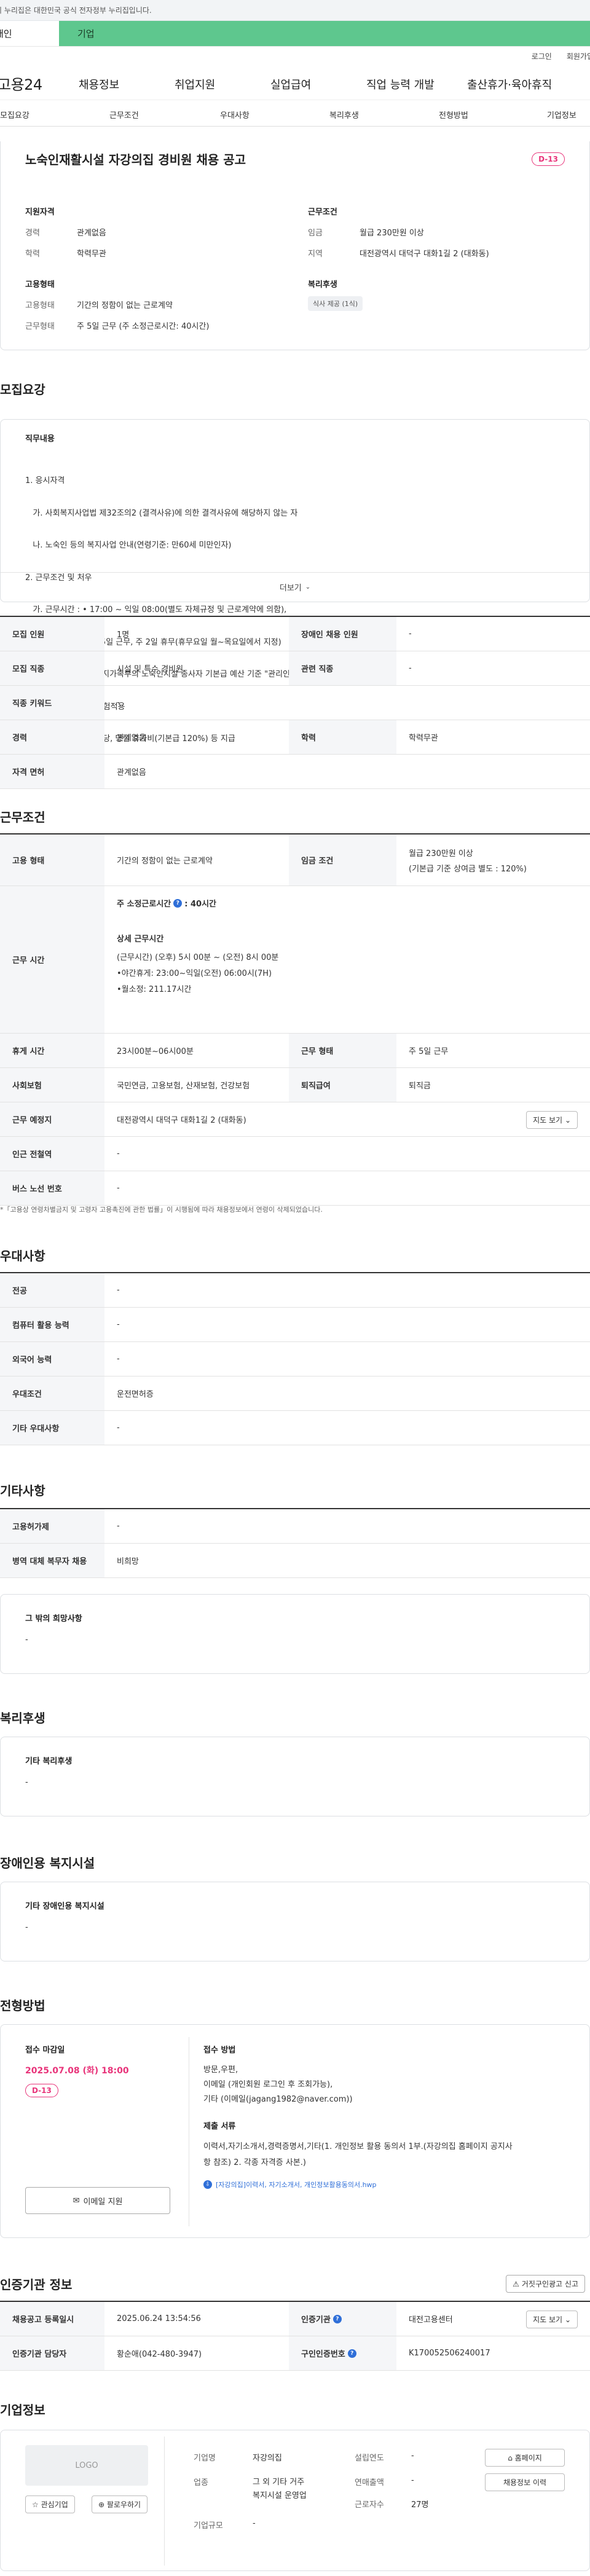  What do you see at coordinates (548, 2319) in the screenshot?
I see `map-label: 지도 보기` at bounding box center [548, 2319].